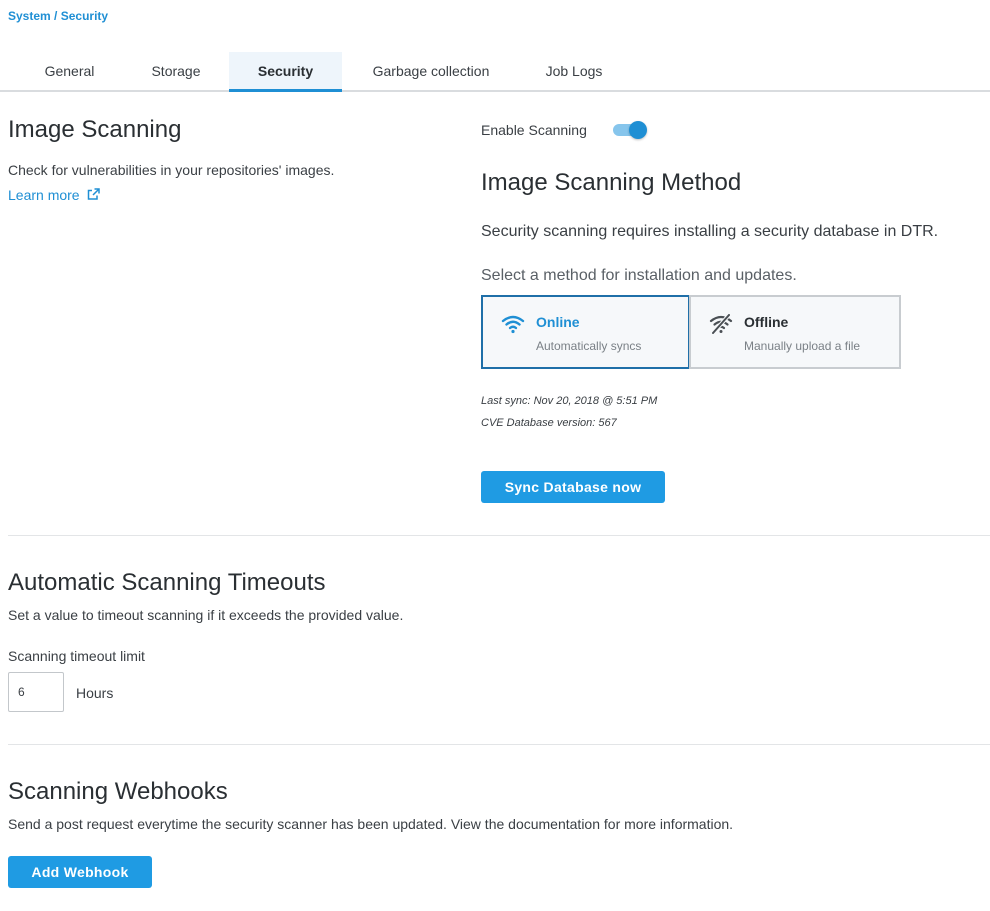 This screenshot has height=911, width=990. What do you see at coordinates (84, 16) in the screenshot?
I see `breadcrumb-current: Security` at bounding box center [84, 16].